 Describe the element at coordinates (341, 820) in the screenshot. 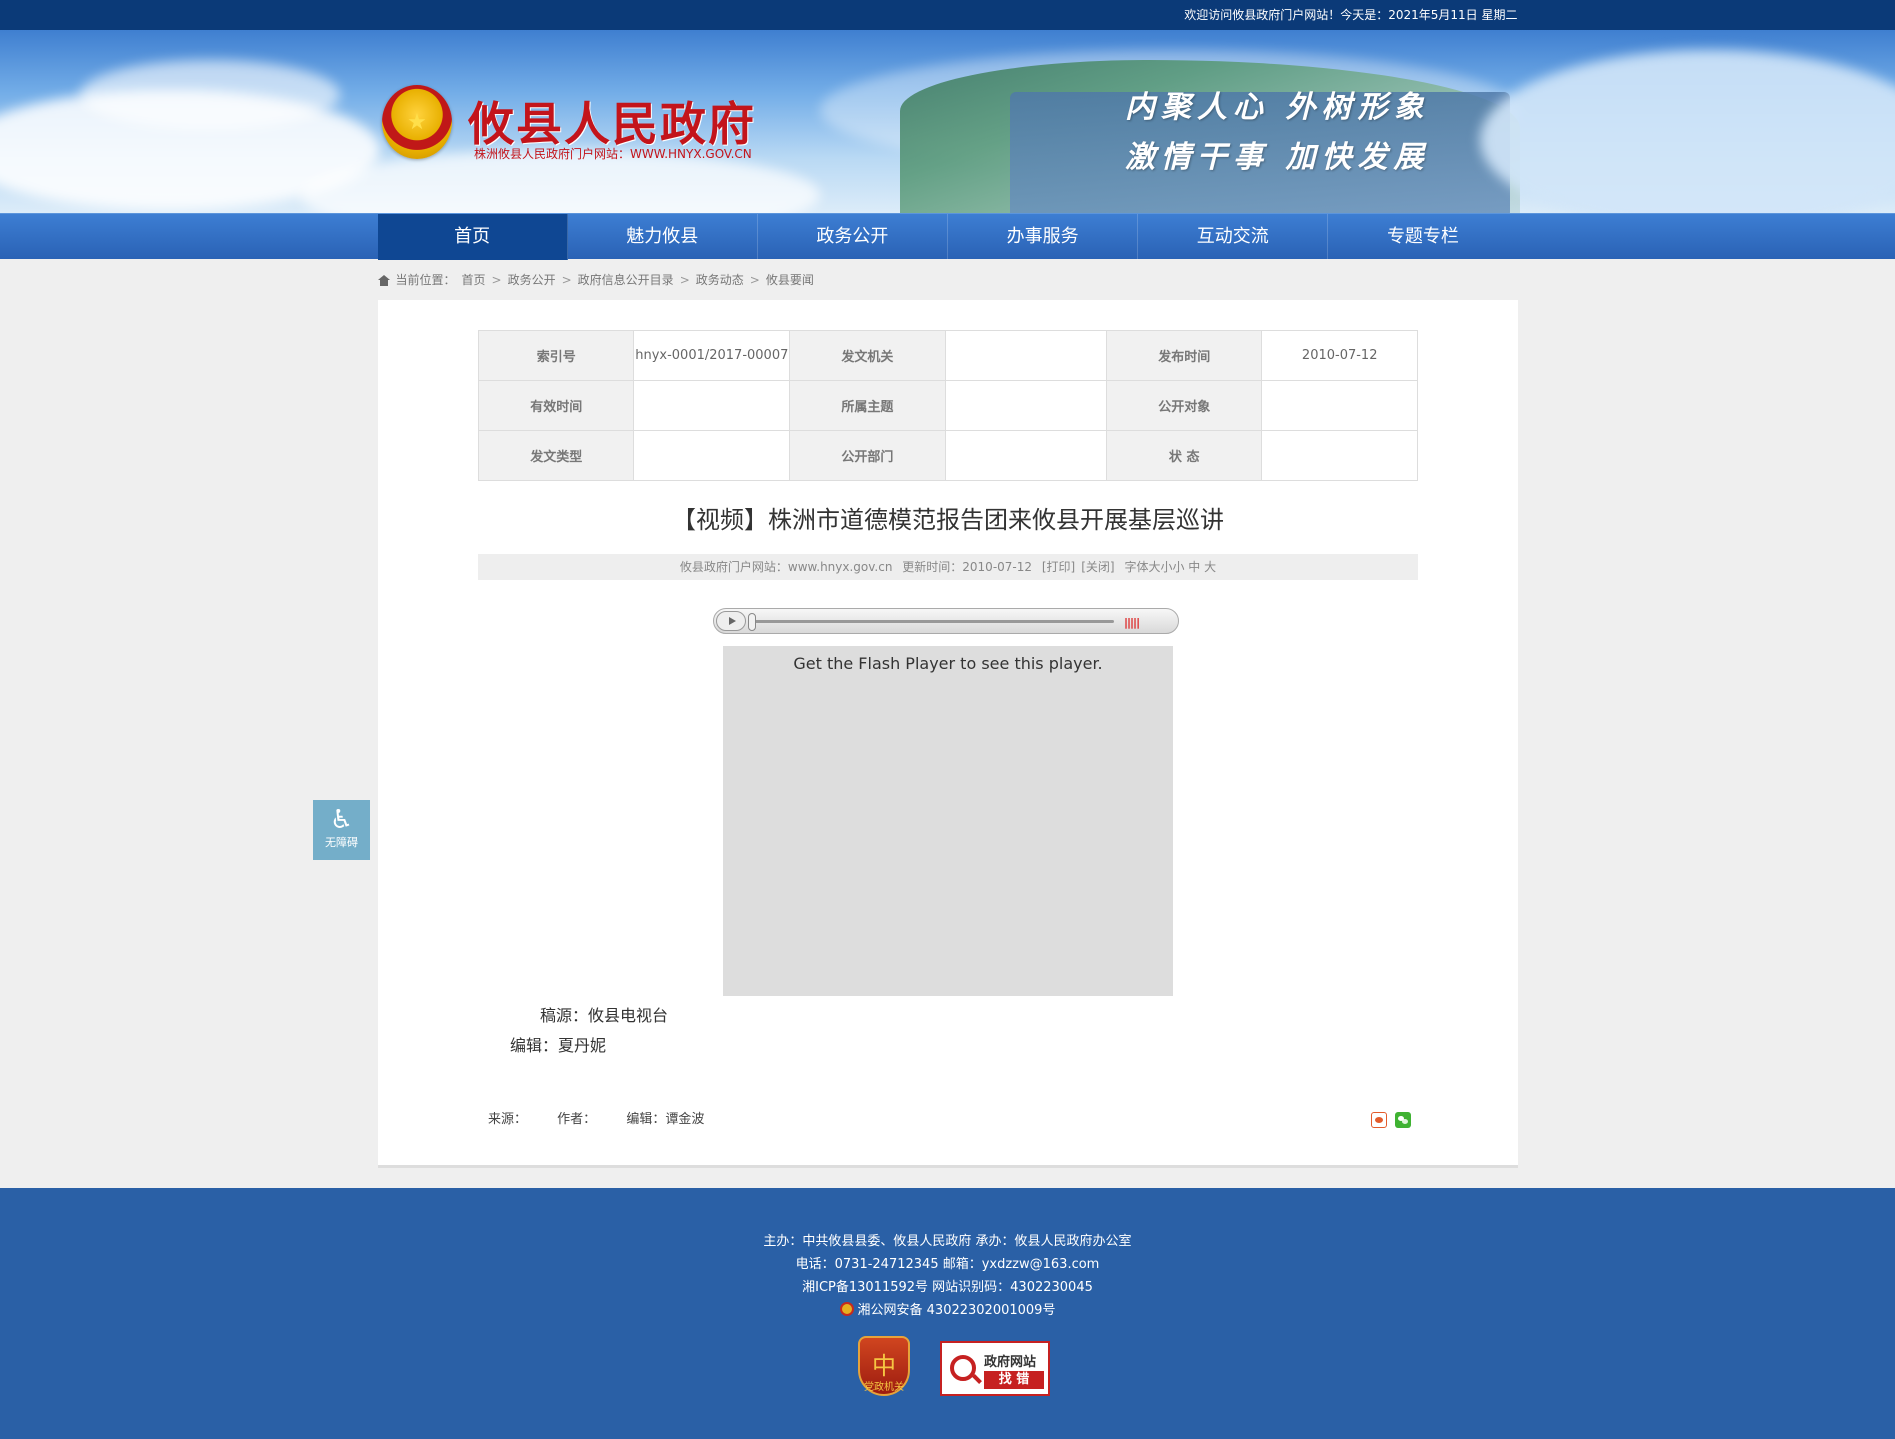

I see `wheelchair-icon: ♿` at that location.